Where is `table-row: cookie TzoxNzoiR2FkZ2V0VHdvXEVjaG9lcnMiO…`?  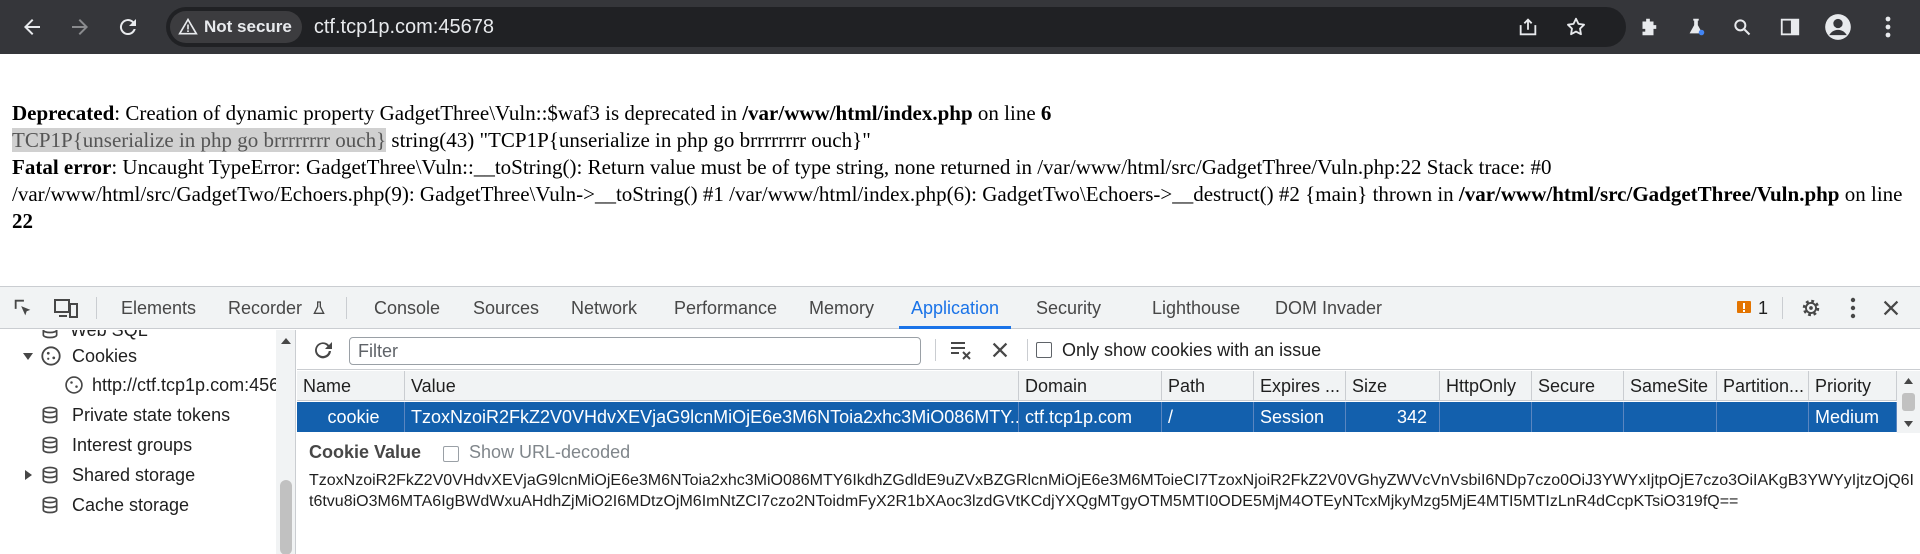 table-row: cookie TzoxNzoiR2FkZ2V0VHdvXEVjaG9lcnMiO… is located at coordinates (1097, 417).